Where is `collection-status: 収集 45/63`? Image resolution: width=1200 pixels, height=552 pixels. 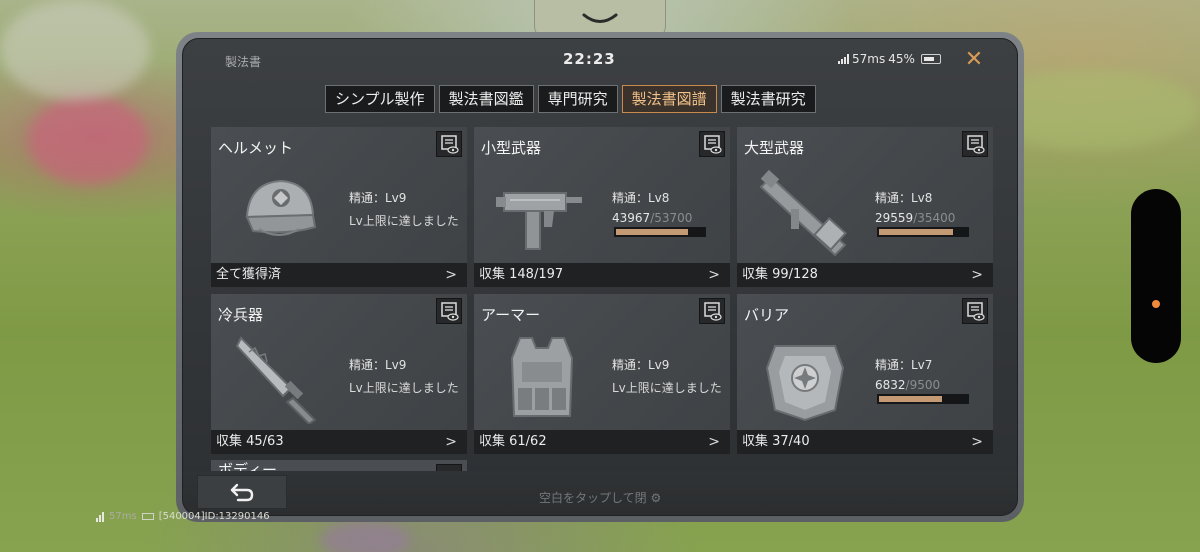 collection-status: 収集 45/63 is located at coordinates (250, 441).